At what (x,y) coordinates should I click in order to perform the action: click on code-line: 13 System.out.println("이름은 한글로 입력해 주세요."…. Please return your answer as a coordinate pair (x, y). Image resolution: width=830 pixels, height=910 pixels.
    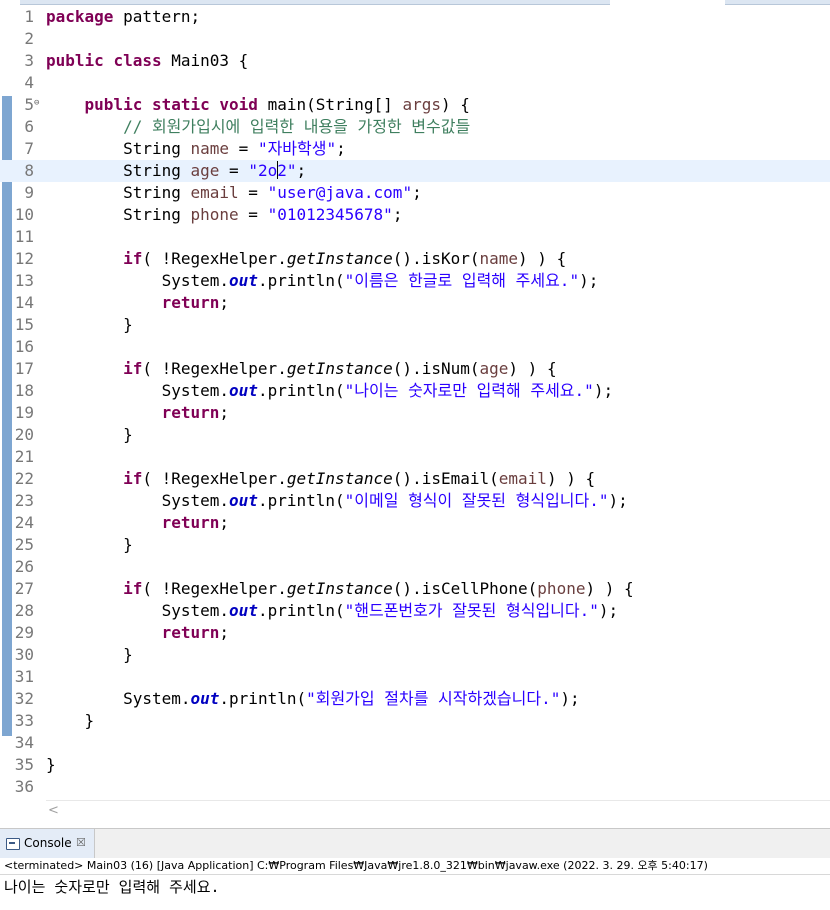
    Looking at the image, I should click on (415, 281).